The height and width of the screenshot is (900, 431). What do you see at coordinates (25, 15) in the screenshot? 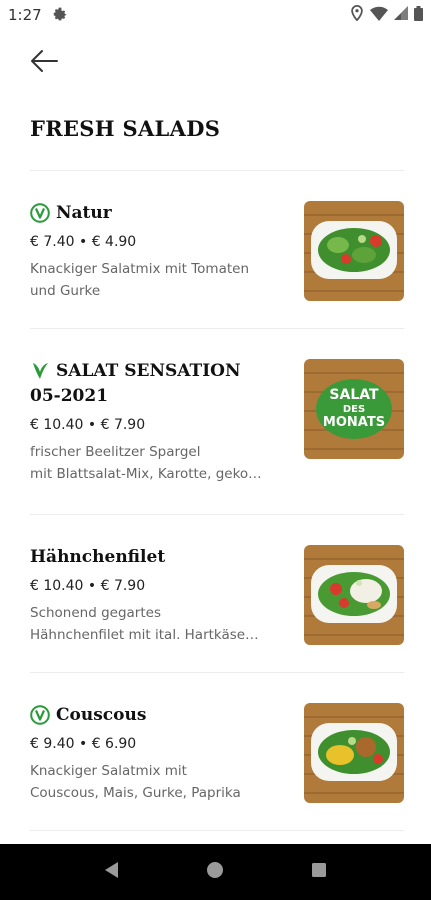
I see `status-time: 1:27` at bounding box center [25, 15].